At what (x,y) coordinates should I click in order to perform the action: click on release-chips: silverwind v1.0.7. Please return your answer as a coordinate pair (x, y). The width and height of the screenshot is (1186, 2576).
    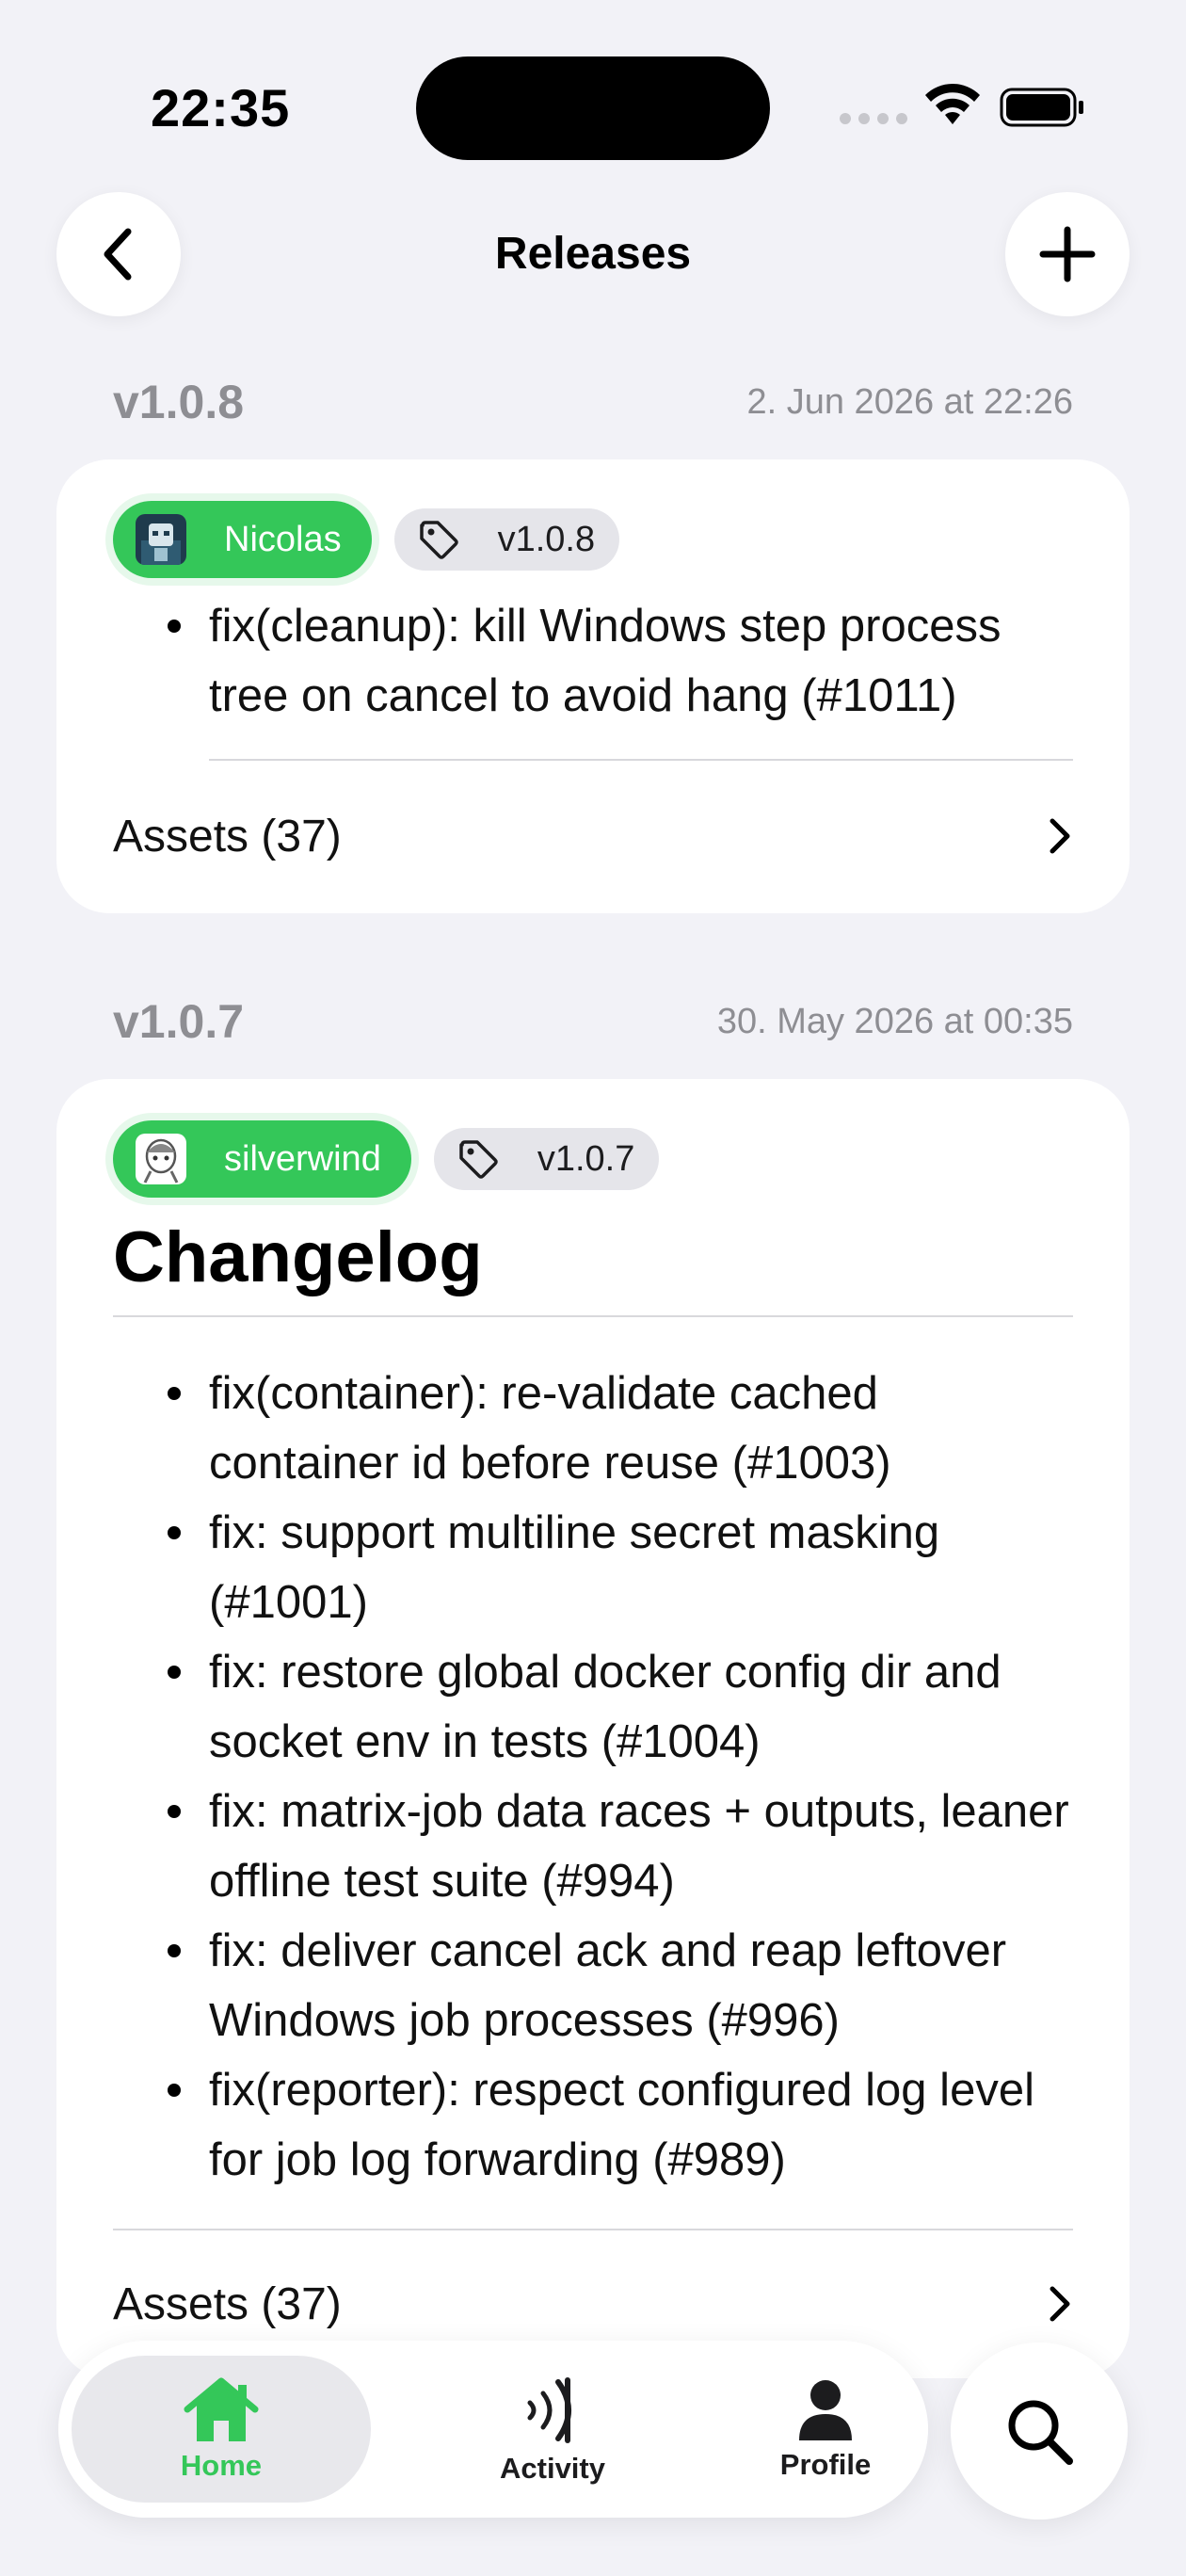
    Looking at the image, I should click on (593, 1159).